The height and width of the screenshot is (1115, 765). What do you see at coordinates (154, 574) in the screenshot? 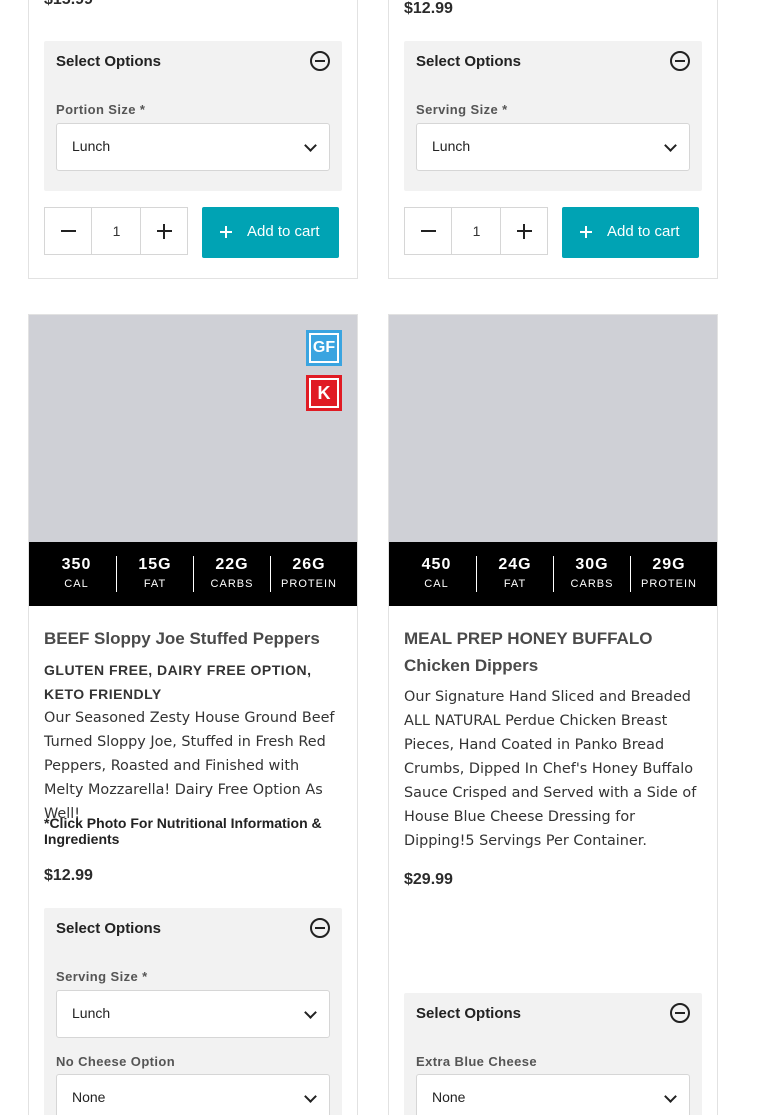
I see `nutrition-fat: 15G FAT` at bounding box center [154, 574].